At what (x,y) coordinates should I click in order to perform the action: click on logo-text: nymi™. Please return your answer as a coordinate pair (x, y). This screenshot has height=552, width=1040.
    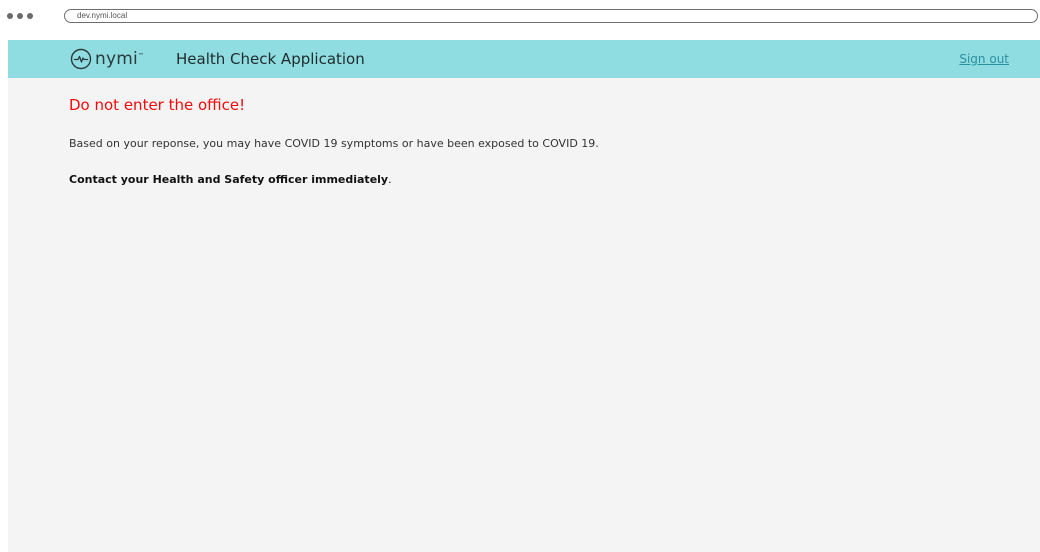
    Looking at the image, I should click on (120, 59).